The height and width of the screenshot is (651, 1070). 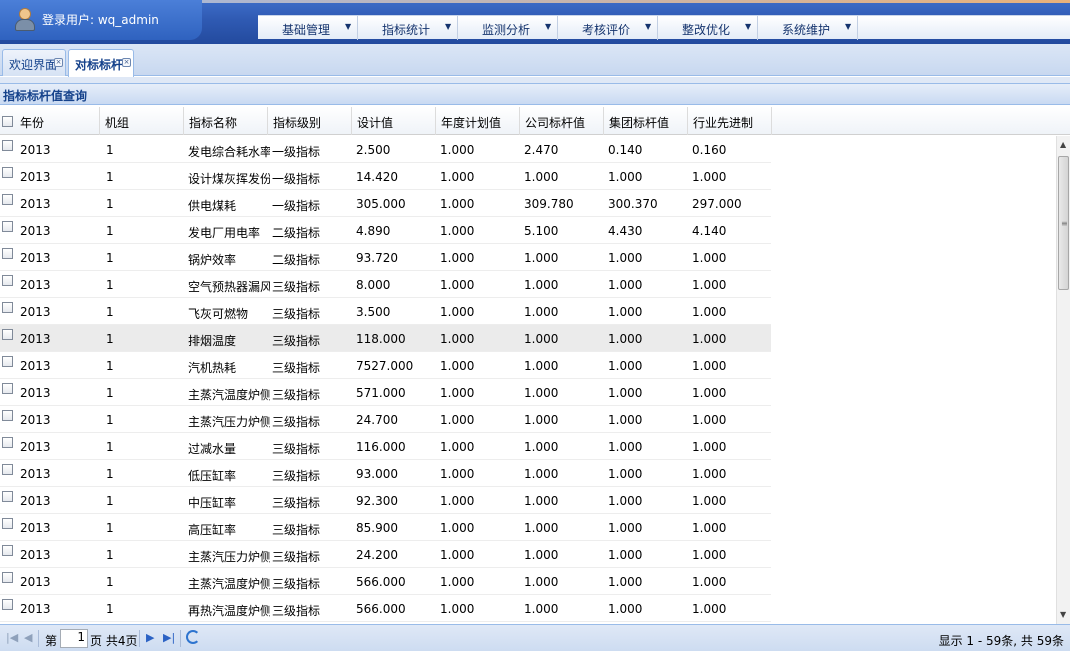 What do you see at coordinates (169, 637) in the screenshot?
I see `last-page-icon: ▶|` at bounding box center [169, 637].